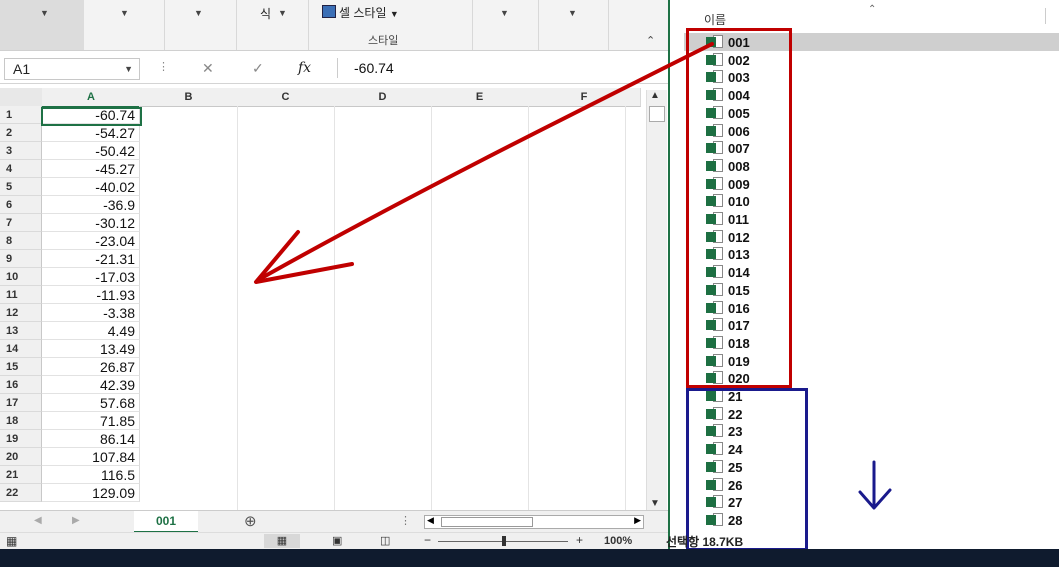  Describe the element at coordinates (21, 313) in the screenshot. I see `row-number: 12` at that location.